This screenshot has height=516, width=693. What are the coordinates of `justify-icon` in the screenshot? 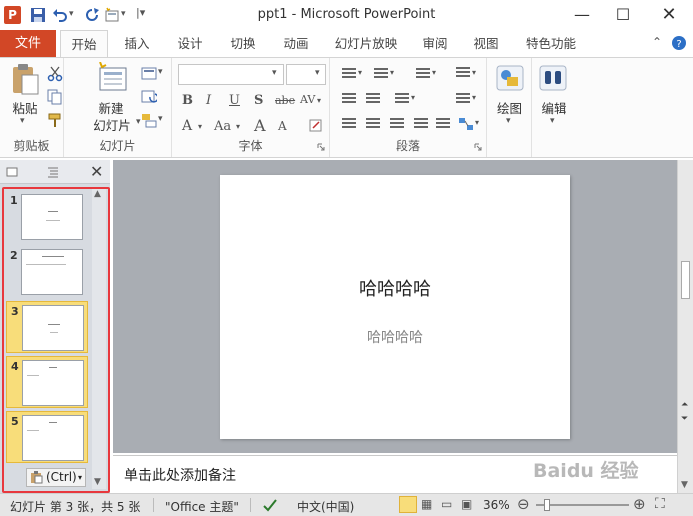 It's located at (421, 124).